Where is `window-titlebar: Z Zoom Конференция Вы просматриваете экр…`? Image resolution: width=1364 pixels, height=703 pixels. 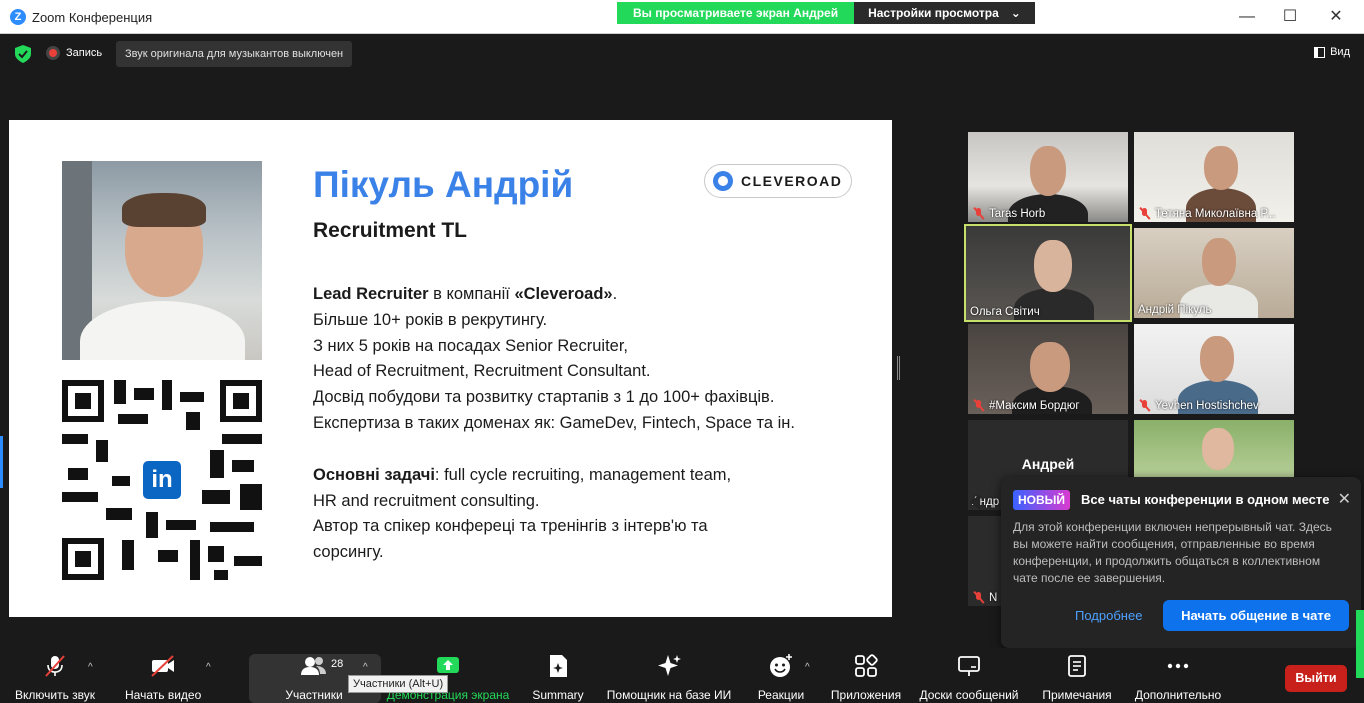
window-titlebar: Z Zoom Конференция Вы просматриваете экр… is located at coordinates (682, 17).